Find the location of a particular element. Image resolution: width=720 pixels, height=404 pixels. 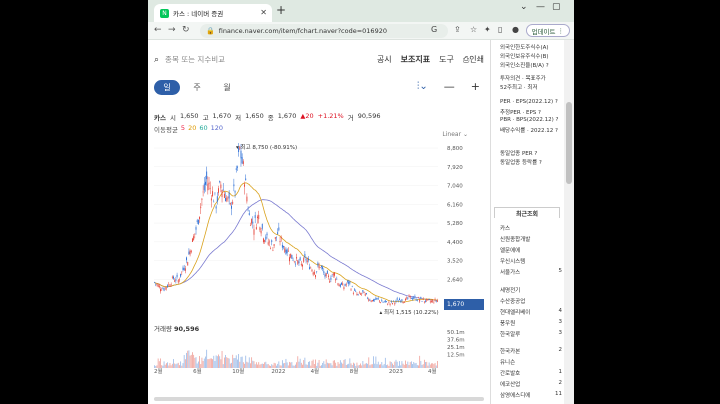

browser-tab: N 카스 : 네이버 증권 ✕ is located at coordinates (213, 13).